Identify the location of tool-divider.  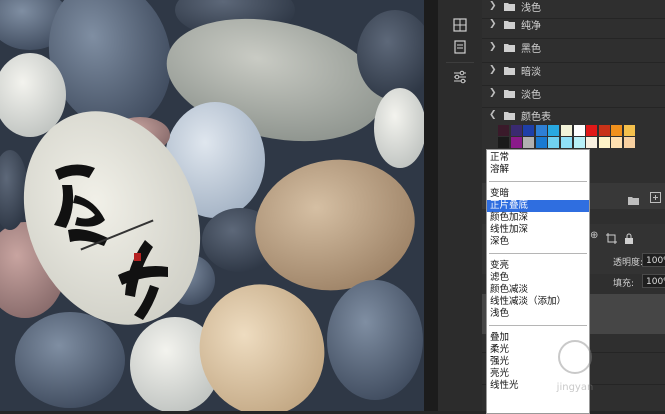
(460, 62).